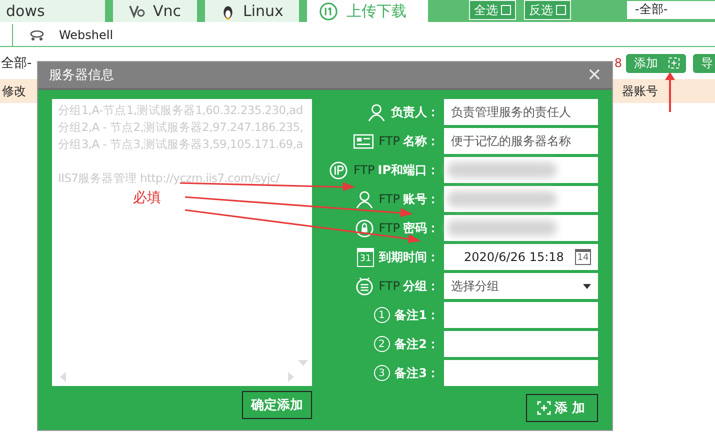 The height and width of the screenshot is (436, 715). Describe the element at coordinates (416, 344) in the screenshot. I see `field-label: 备注2：` at that location.